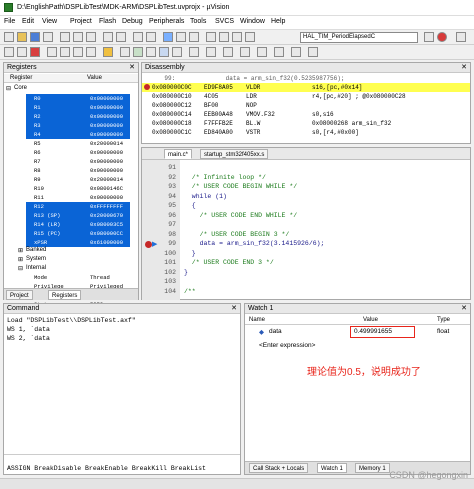  What do you see at coordinates (8, 88) in the screenshot?
I see `core-expander-icon: ⊟` at bounding box center [8, 88].